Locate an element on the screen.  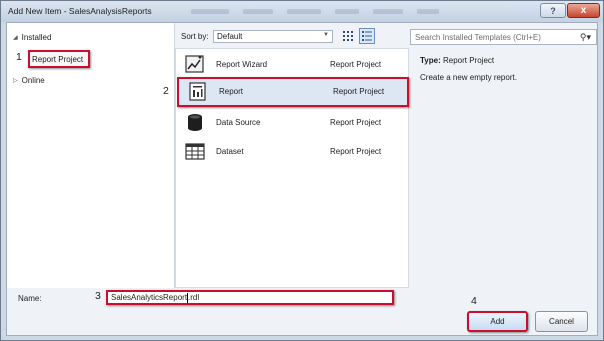
search-input: Search Installed Templates (Ctrl+E) ⚲▾ is located at coordinates (503, 37).